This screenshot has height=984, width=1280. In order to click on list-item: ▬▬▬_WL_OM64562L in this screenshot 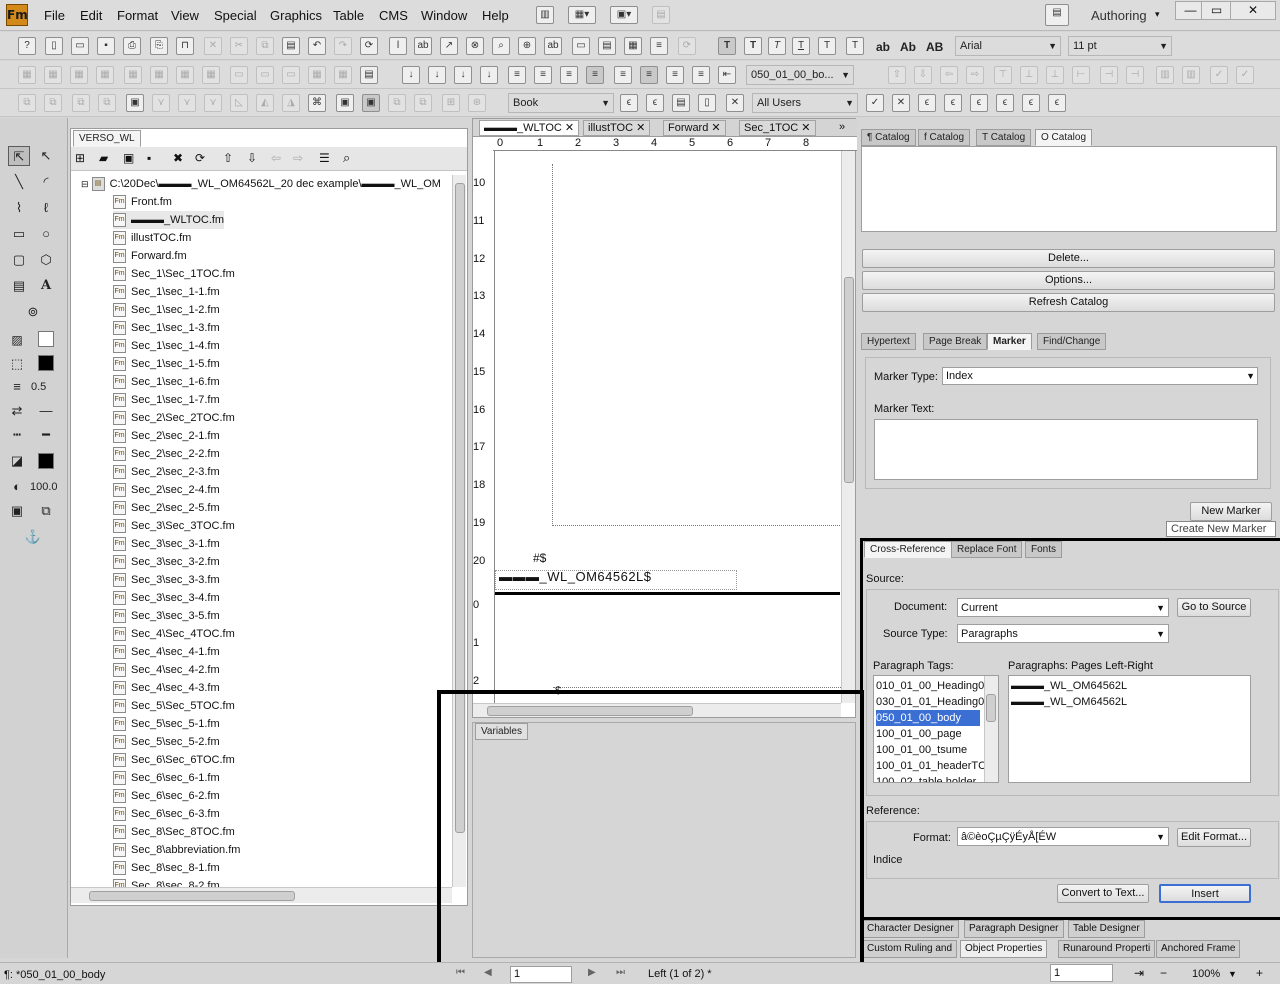, I will do `click(1069, 686)`.